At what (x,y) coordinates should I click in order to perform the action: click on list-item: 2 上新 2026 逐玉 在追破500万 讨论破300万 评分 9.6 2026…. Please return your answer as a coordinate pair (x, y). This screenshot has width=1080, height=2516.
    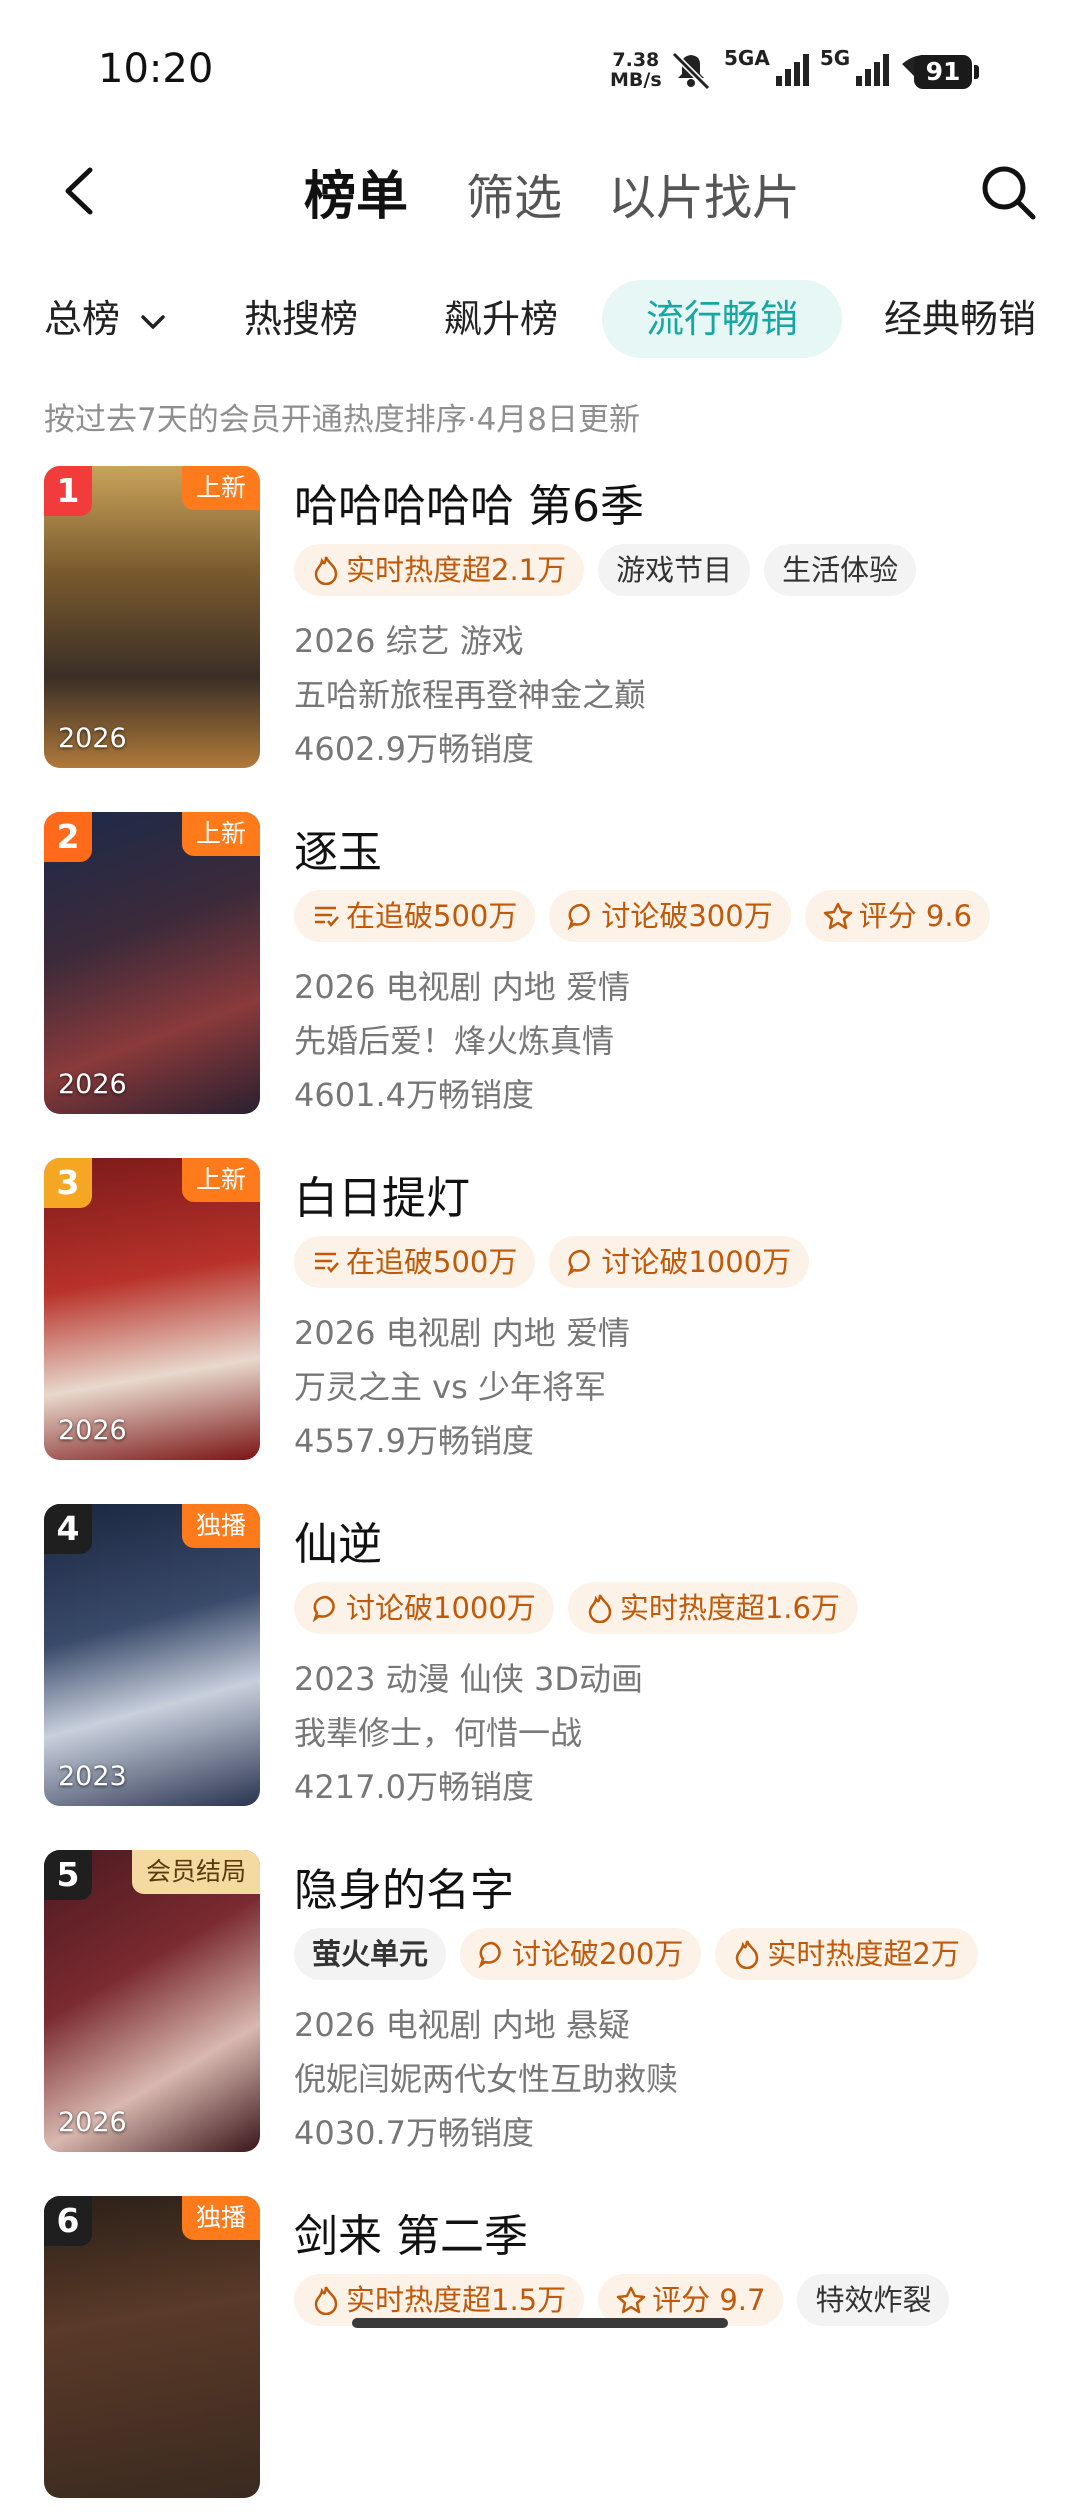
    Looking at the image, I should click on (540, 972).